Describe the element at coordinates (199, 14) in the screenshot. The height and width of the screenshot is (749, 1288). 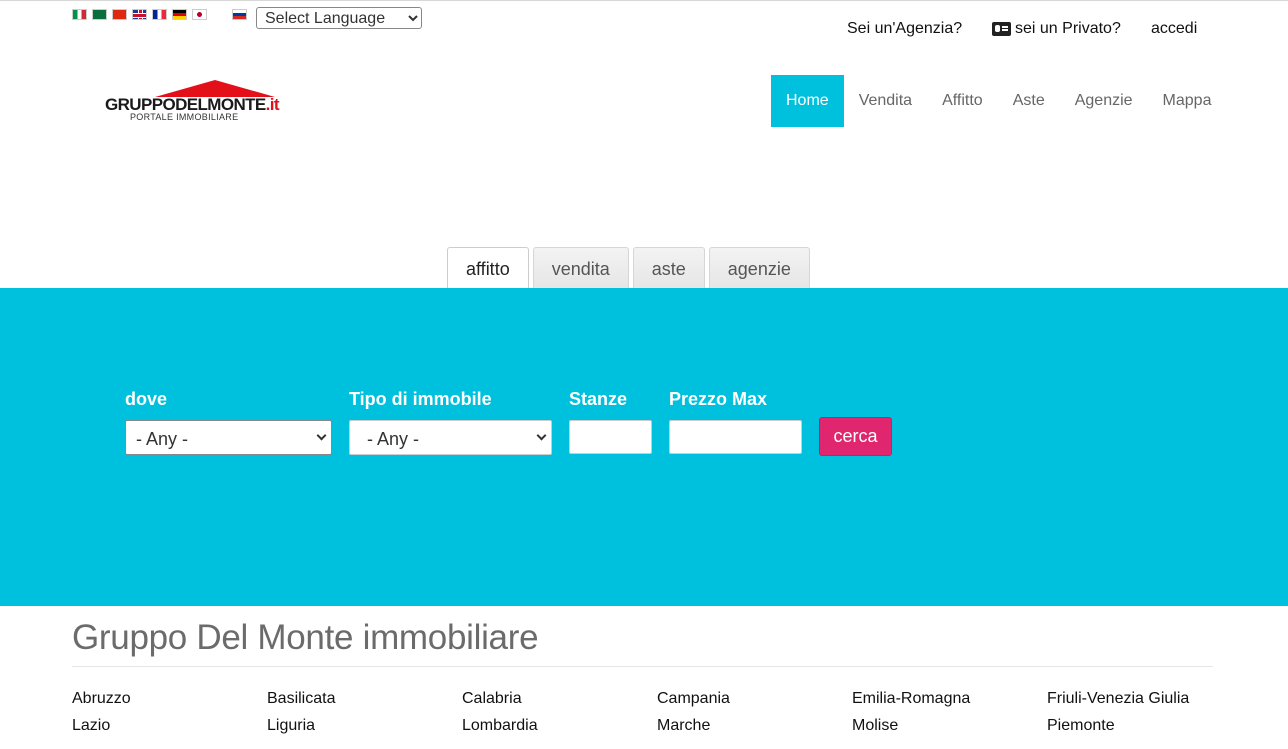
I see `flag-japanese-icon` at that location.